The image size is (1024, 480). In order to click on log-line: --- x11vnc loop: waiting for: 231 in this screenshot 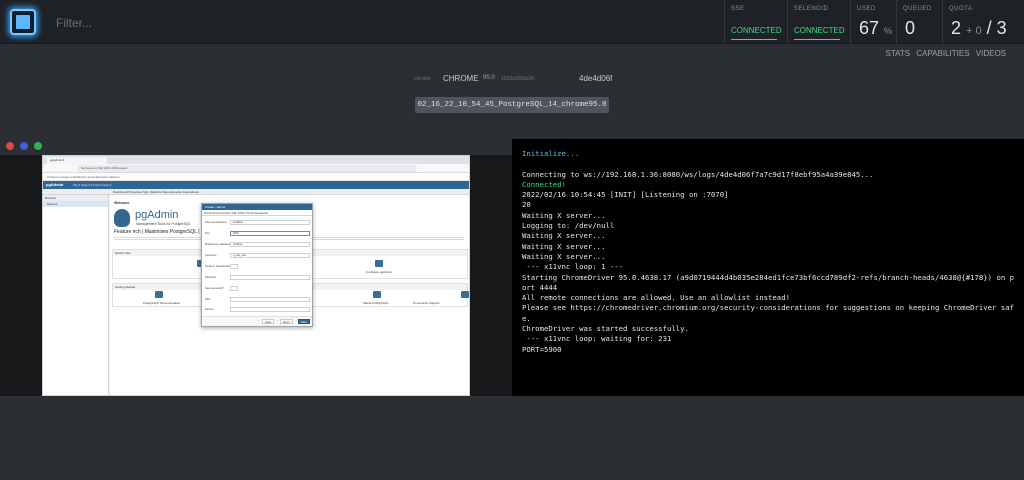, I will do `click(597, 339)`.